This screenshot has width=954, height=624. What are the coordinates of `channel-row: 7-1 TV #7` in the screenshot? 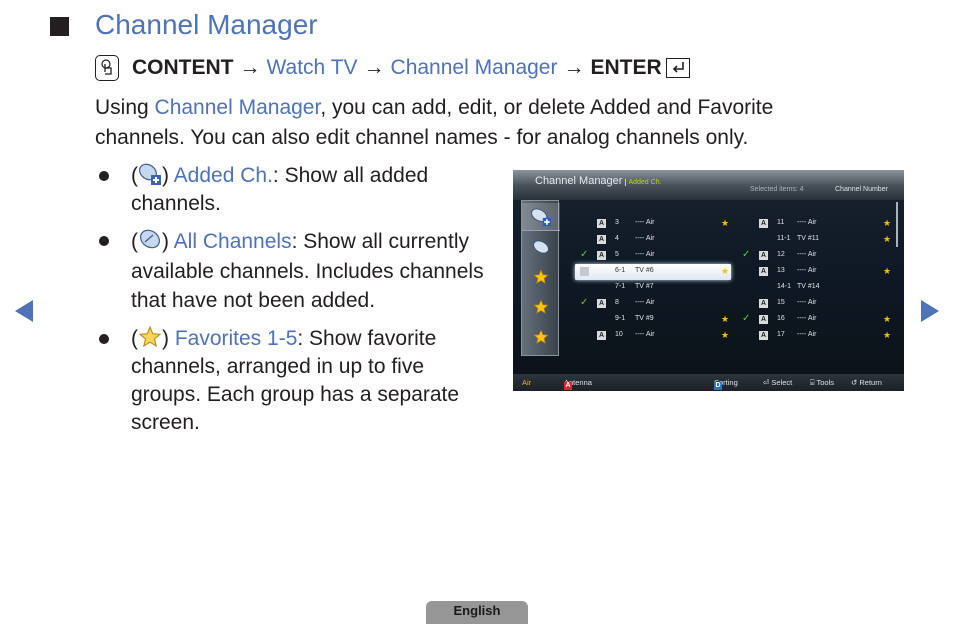 It's located at (653, 288).